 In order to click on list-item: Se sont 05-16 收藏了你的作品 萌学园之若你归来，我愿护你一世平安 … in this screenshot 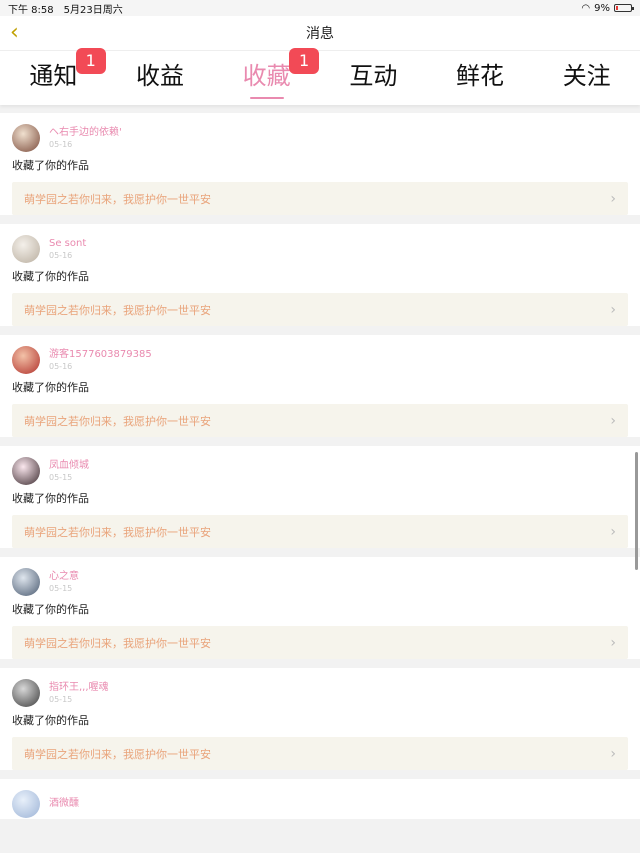, I will do `click(320, 275)`.